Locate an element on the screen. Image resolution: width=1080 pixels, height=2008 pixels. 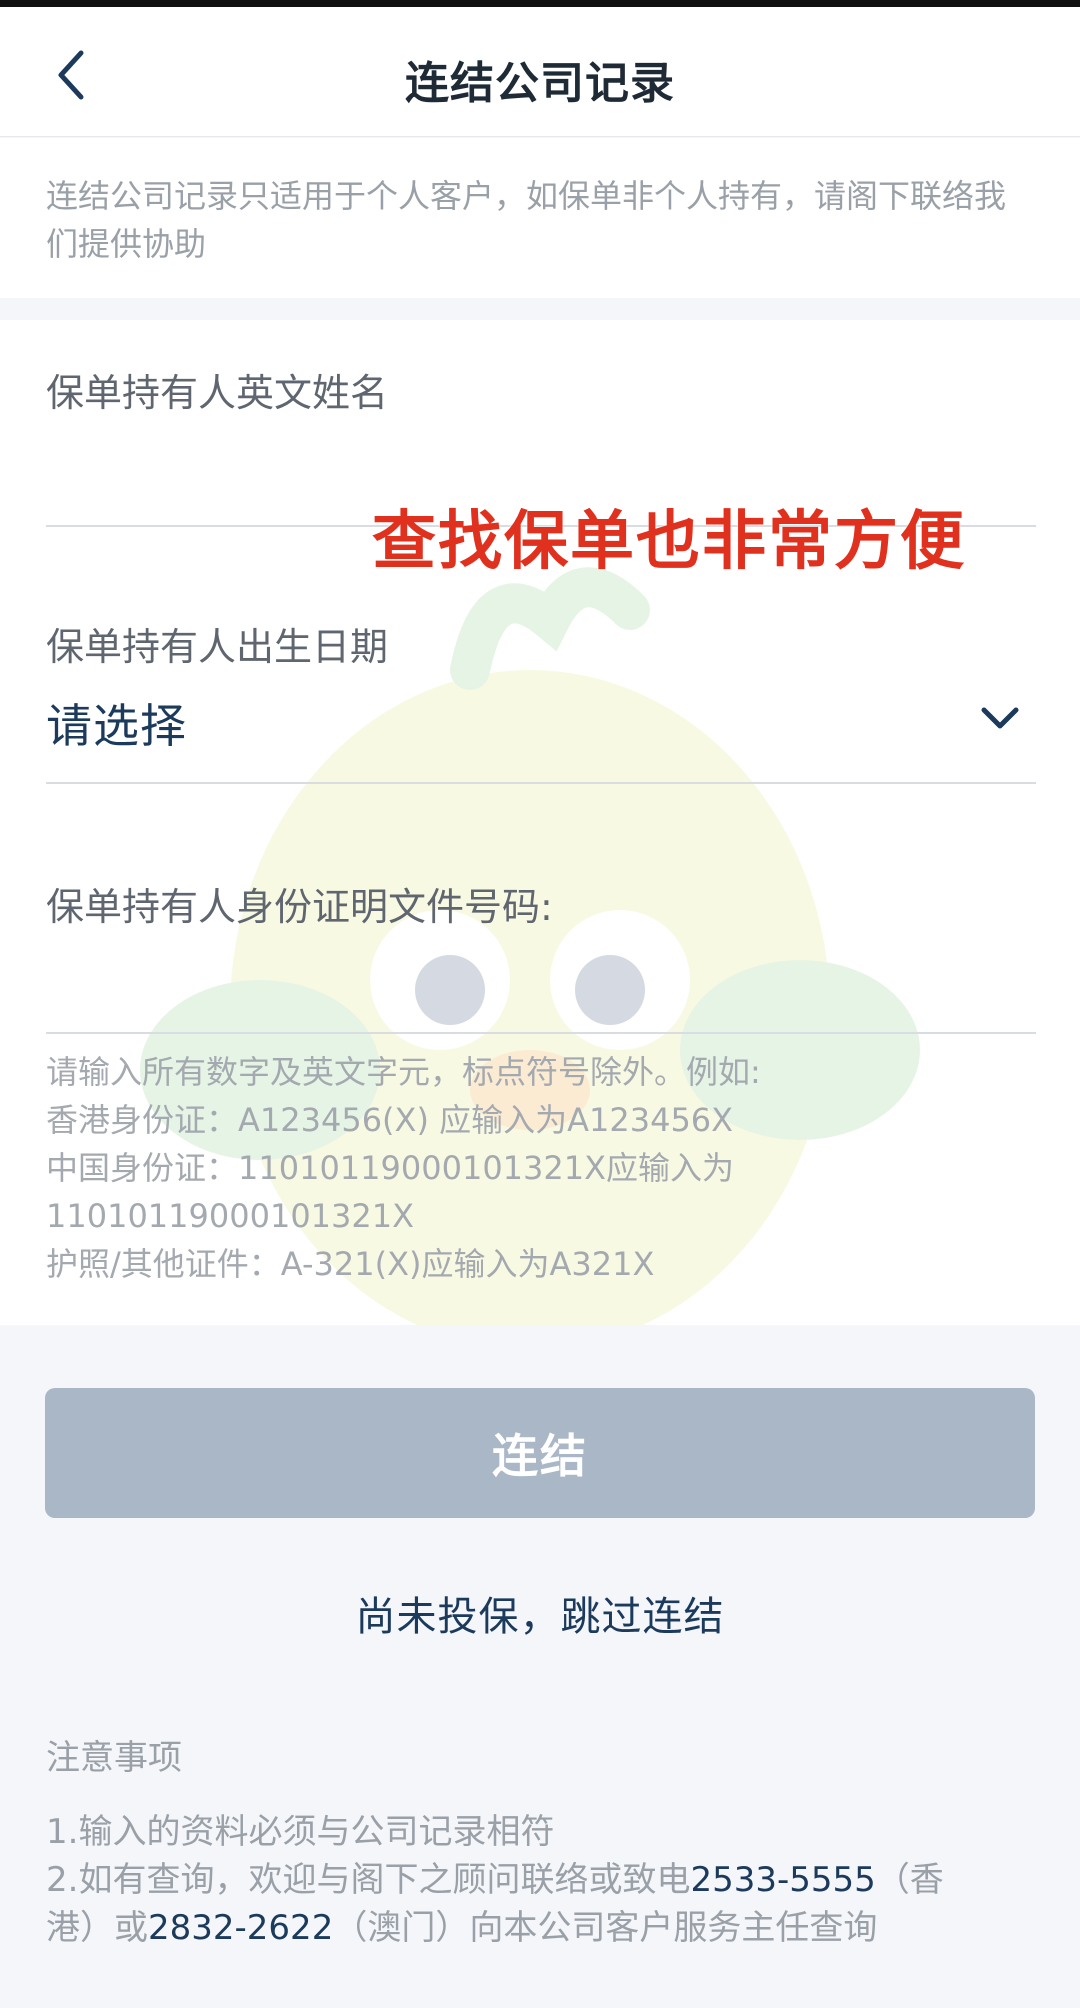
hint-line: 请输入所有数字及英文字元，标点符号除外。例如: is located at coordinates (403, 1072).